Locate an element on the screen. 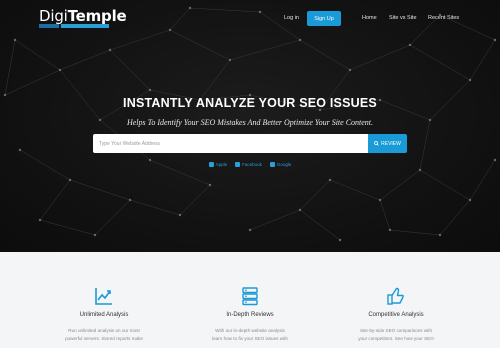 Image resolution: width=500 pixels, height=348 pixels. search-form: REVIEW is located at coordinates (250, 143).